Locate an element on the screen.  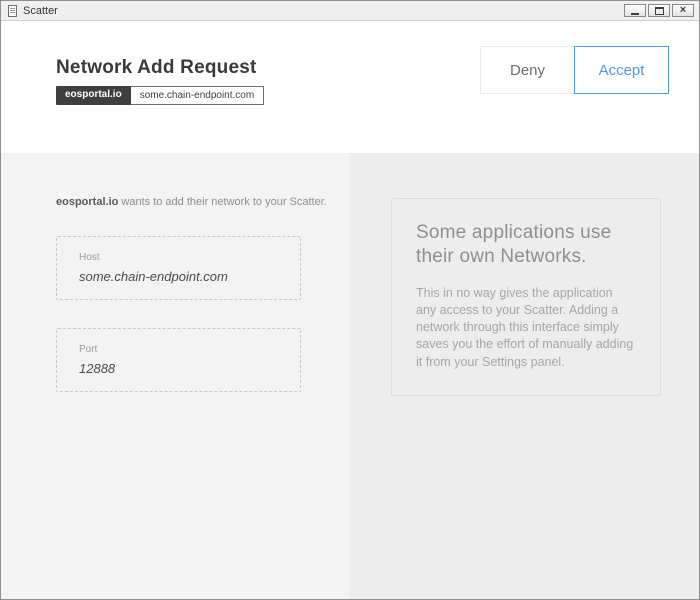
host-field-label: Host is located at coordinates (89, 257).